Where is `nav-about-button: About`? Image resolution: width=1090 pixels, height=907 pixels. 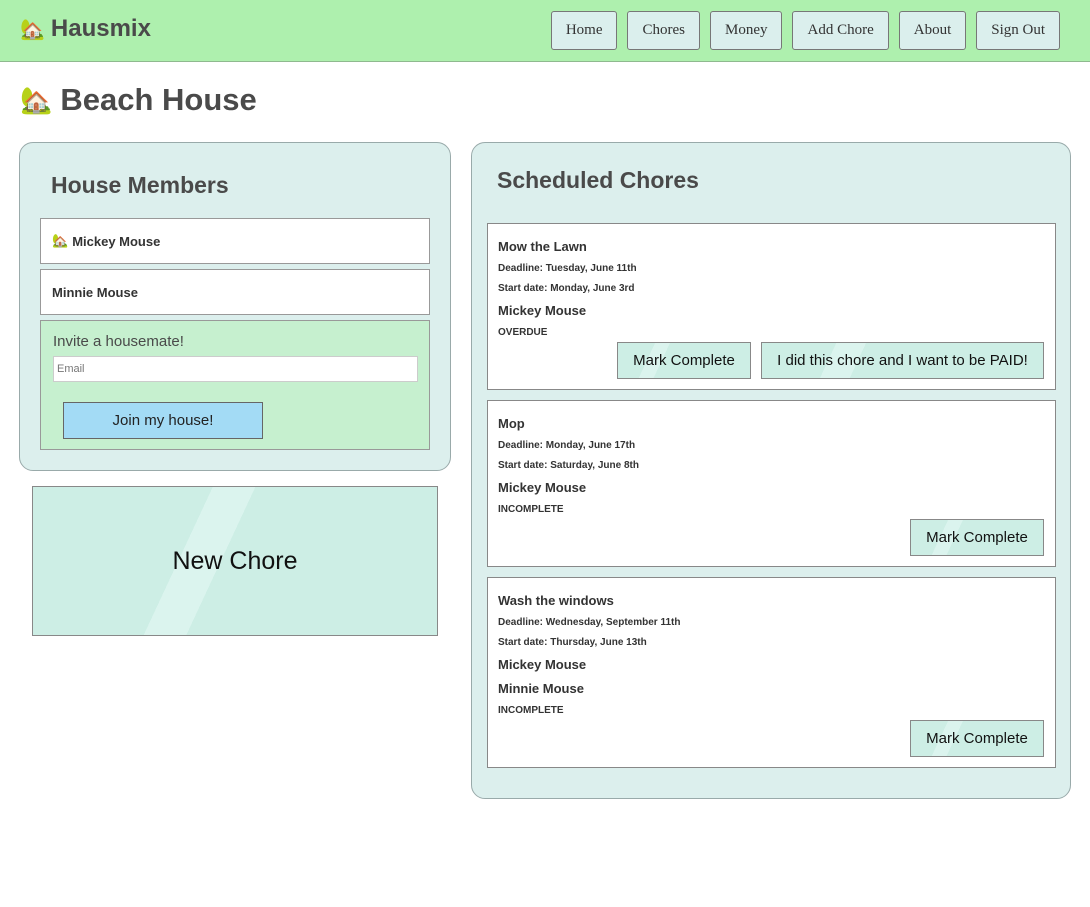
nav-about-button: About is located at coordinates (932, 30).